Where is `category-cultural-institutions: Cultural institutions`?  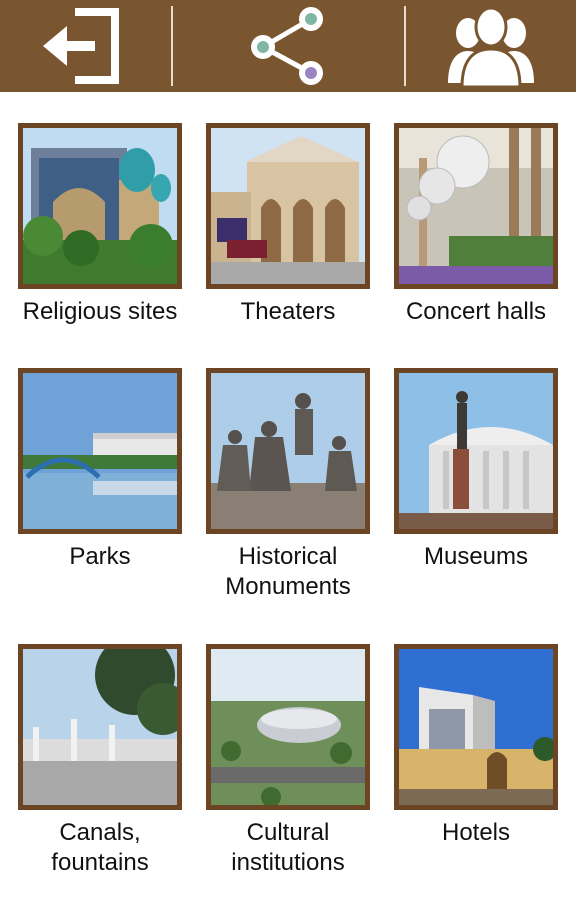
category-cultural-institutions: Cultural institutions is located at coordinates (288, 761).